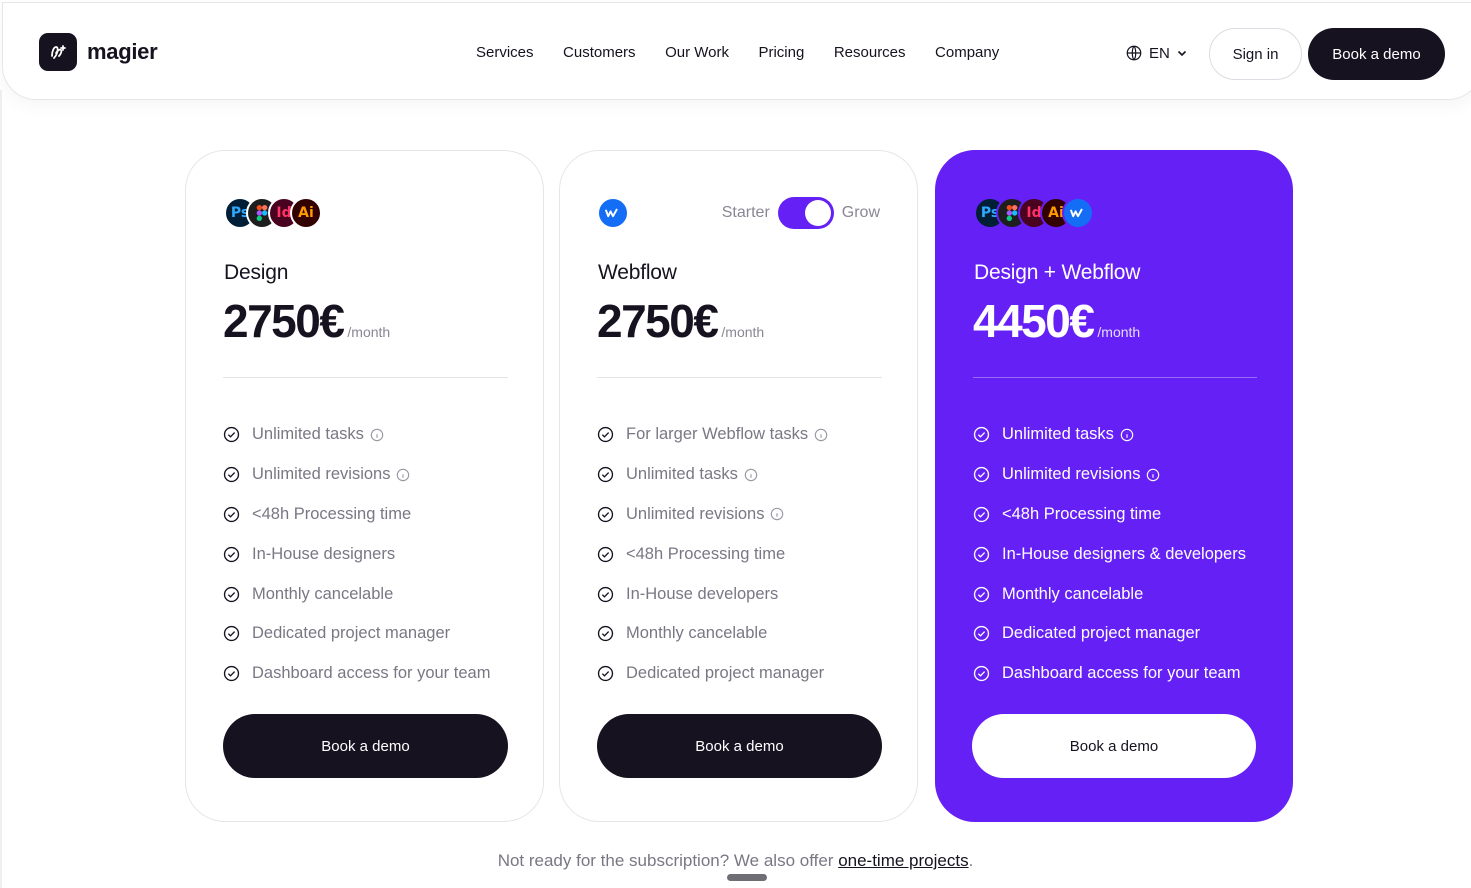 The width and height of the screenshot is (1471, 888). I want to click on nav-pricing: Pricing, so click(781, 52).